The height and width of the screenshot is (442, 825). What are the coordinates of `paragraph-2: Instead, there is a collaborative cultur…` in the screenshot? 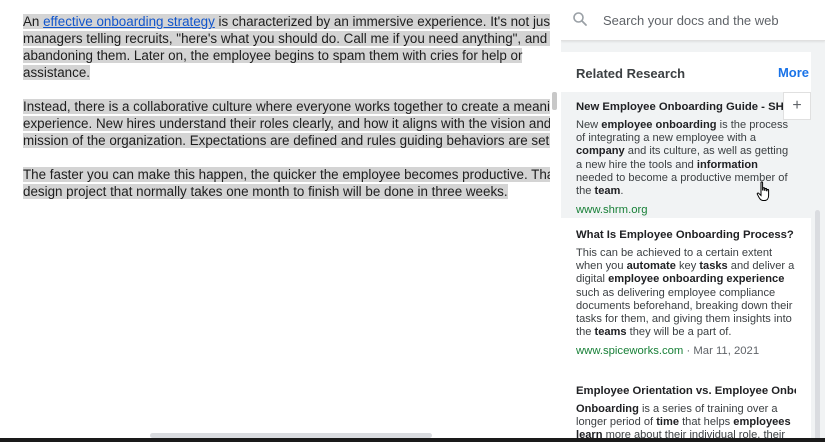 It's located at (286, 123).